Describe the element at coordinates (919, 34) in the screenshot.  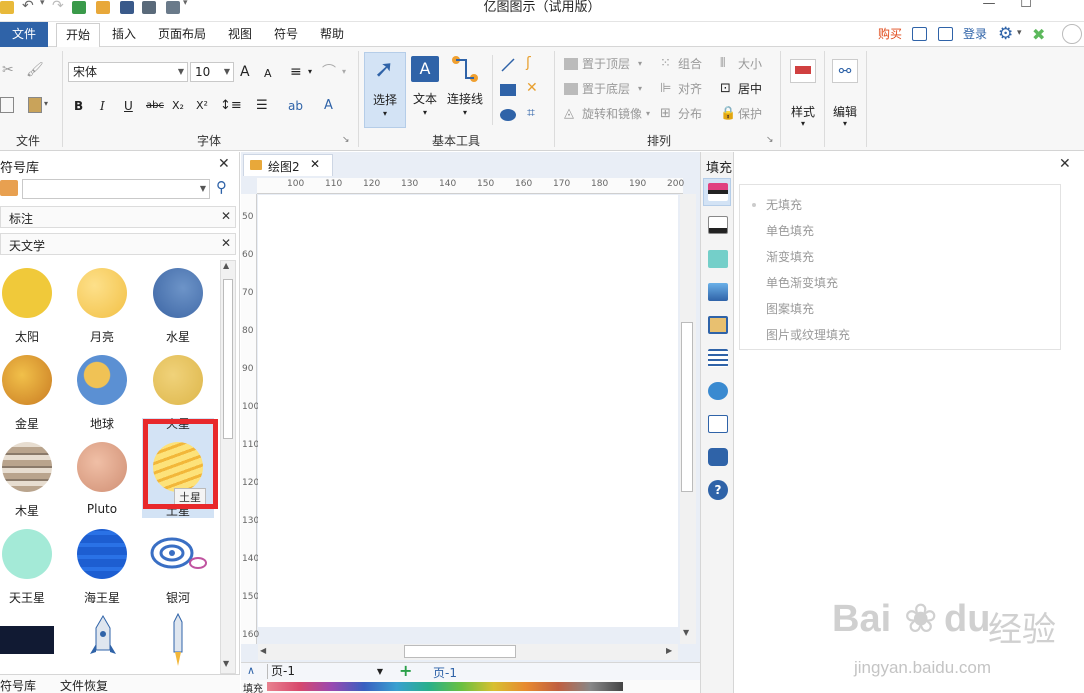
I see `share-icon` at that location.